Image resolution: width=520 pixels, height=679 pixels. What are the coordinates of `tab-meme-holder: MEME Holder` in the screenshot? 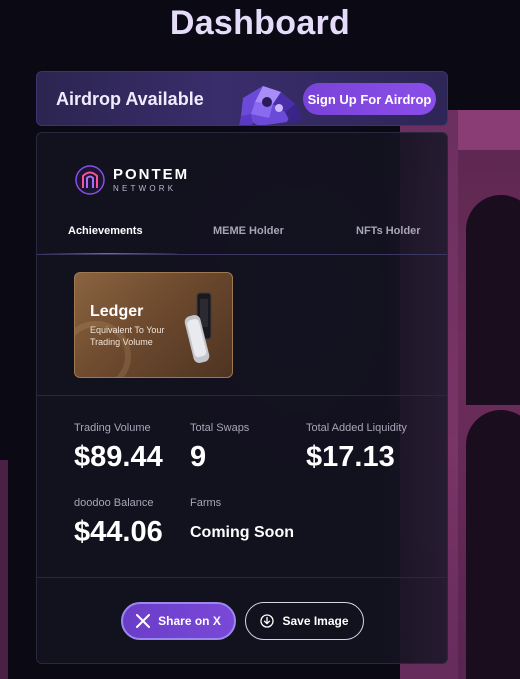 It's located at (248, 231).